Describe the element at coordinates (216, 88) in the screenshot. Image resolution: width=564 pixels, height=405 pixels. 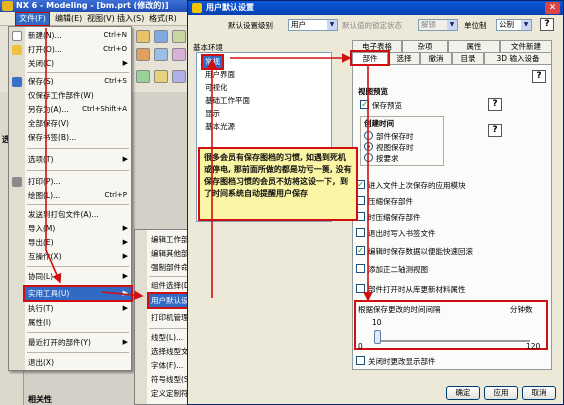
I see `tree-item-visualization: 可视化` at that location.